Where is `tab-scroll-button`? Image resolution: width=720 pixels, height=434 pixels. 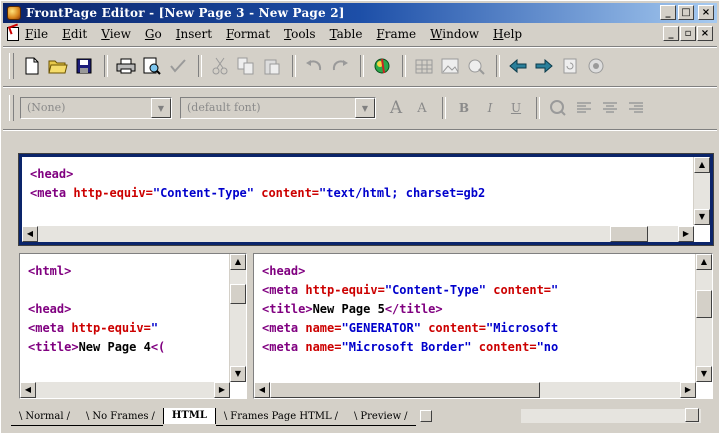
tab-scroll-button is located at coordinates (425, 416).